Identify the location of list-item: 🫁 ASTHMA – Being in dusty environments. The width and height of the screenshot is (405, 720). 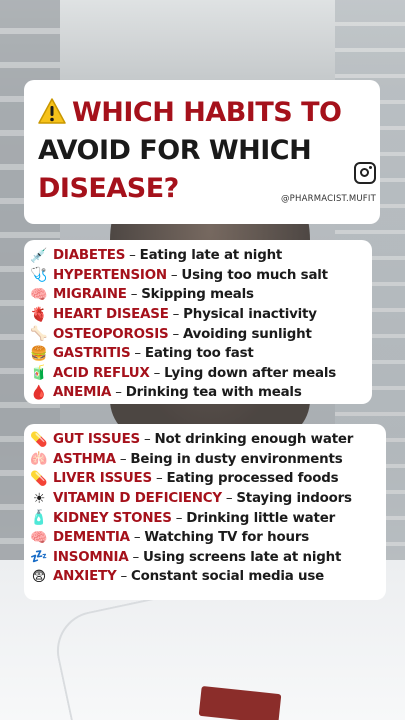
(208, 460).